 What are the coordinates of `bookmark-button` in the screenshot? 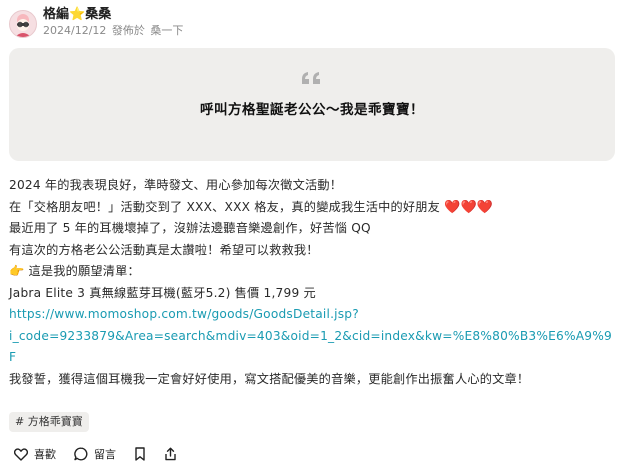 It's located at (140, 454).